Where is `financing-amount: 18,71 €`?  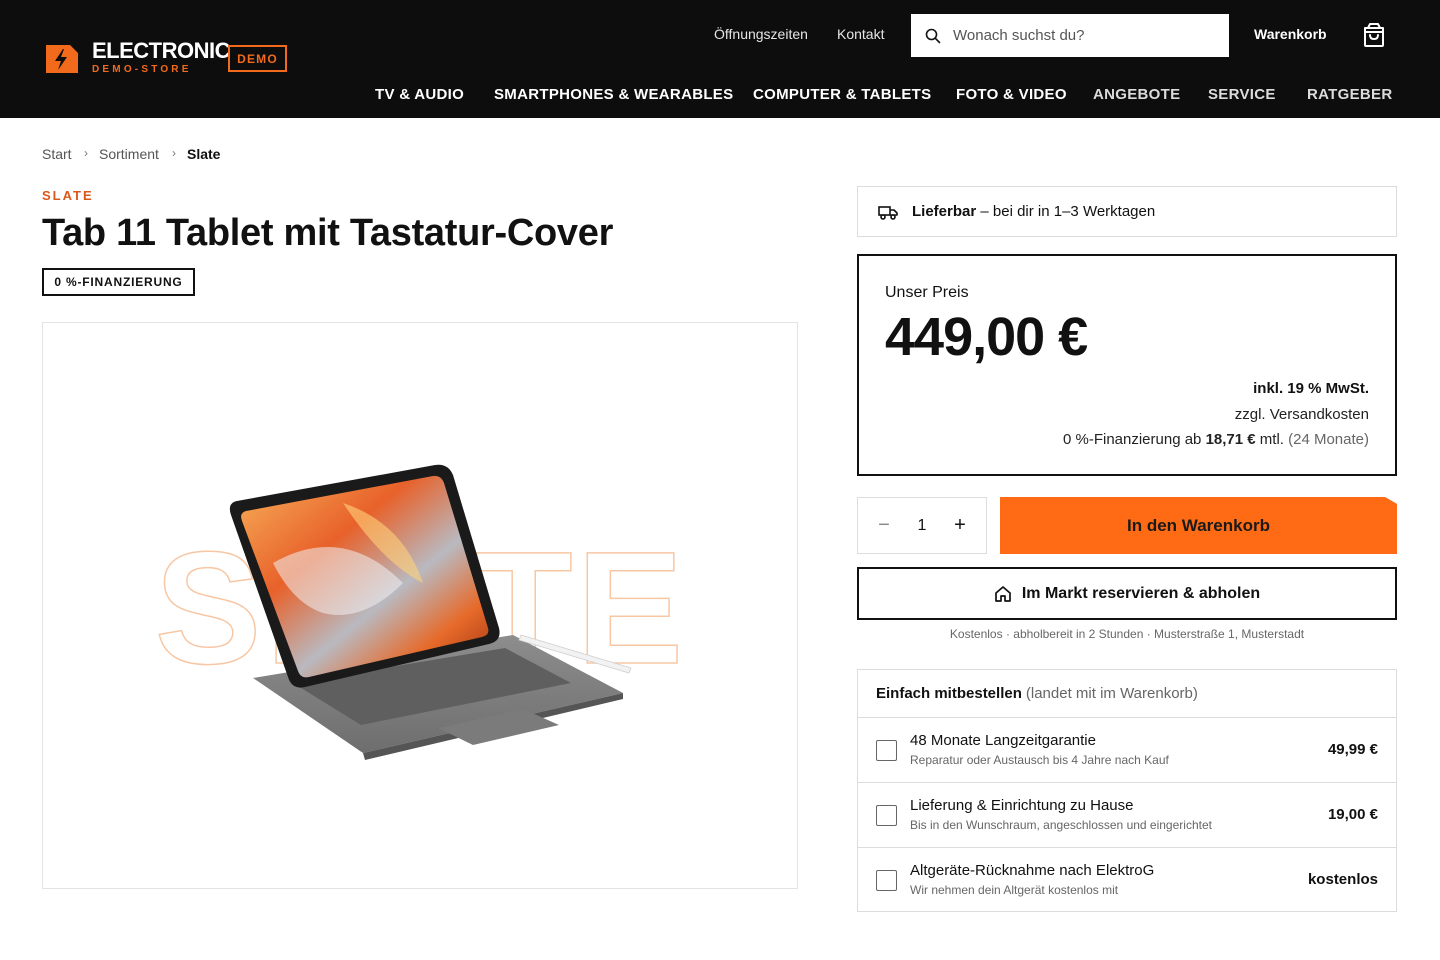
financing-amount: 18,71 € is located at coordinates (1230, 439).